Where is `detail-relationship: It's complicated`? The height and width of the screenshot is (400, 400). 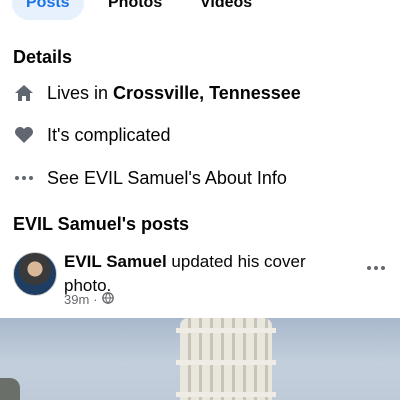 detail-relationship: It's complicated is located at coordinates (203, 135).